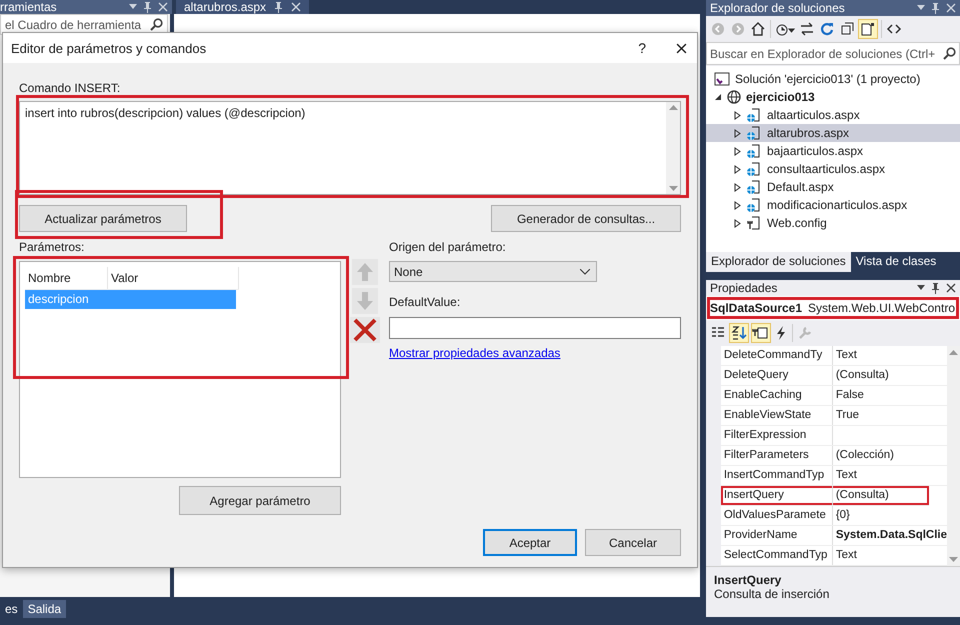  What do you see at coordinates (833, 53) in the screenshot?
I see `search-field: Buscar en Explorador de soluciones (Ctrl+` at bounding box center [833, 53].